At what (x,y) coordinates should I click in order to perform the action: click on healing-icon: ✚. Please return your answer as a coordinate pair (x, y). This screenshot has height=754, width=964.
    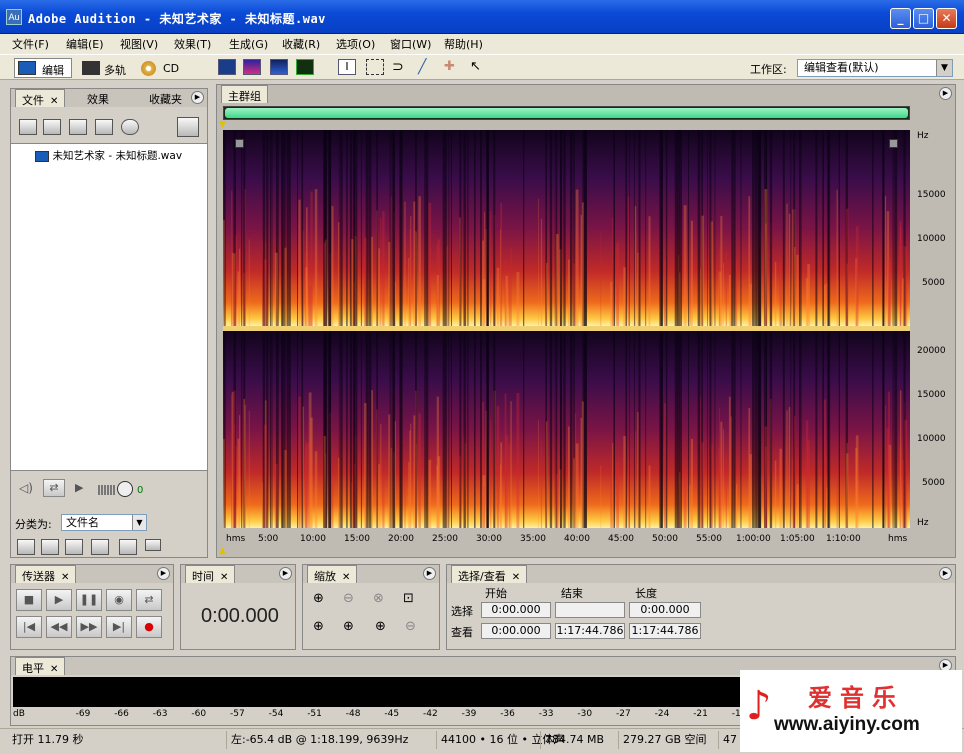
    Looking at the image, I should click on (453, 67).